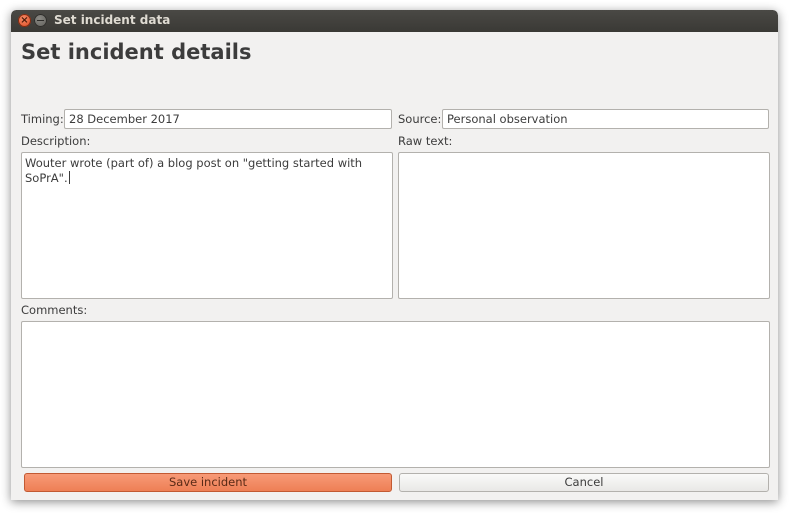  I want to click on window-title: Set incident data, so click(112, 20).